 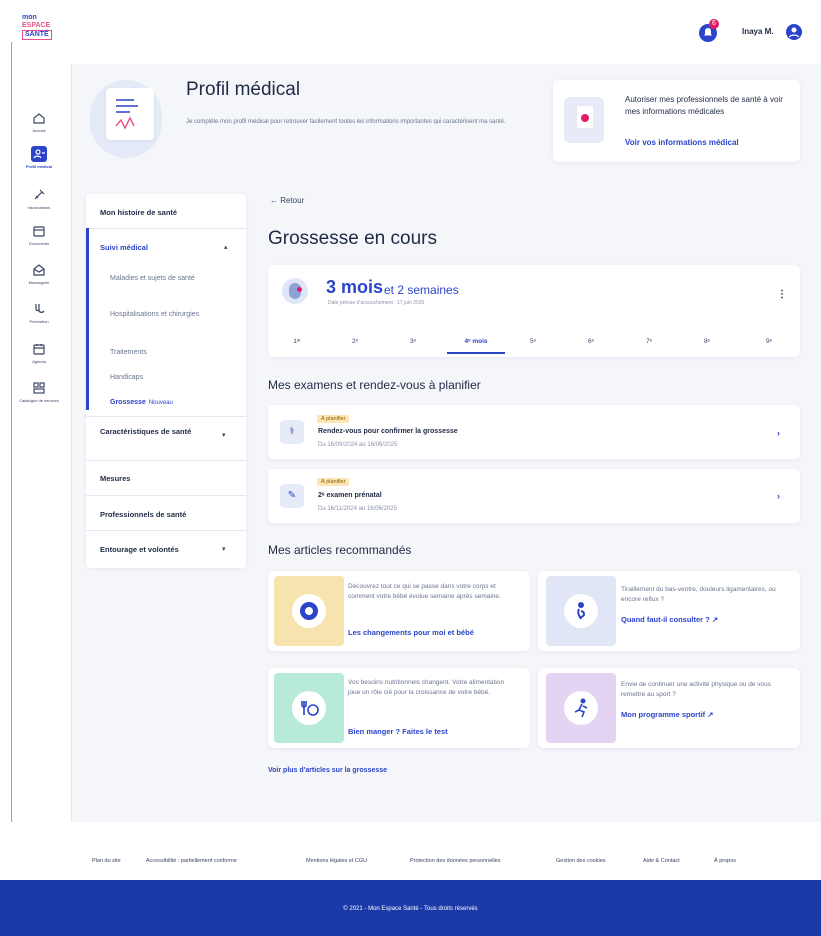 What do you see at coordinates (287, 200) in the screenshot?
I see `back-link: ← Retour` at bounding box center [287, 200].